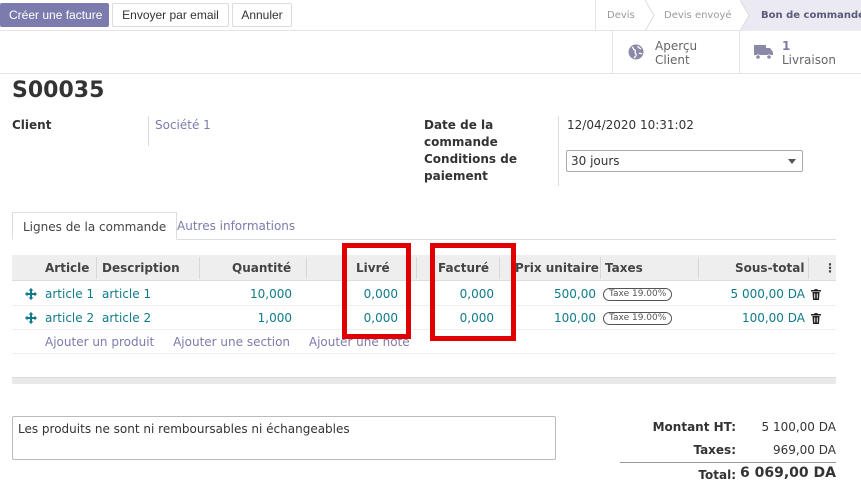 The width and height of the screenshot is (861, 486). Describe the element at coordinates (470, 159) in the screenshot. I see `payment-terms-label-line1: Conditions de` at that location.